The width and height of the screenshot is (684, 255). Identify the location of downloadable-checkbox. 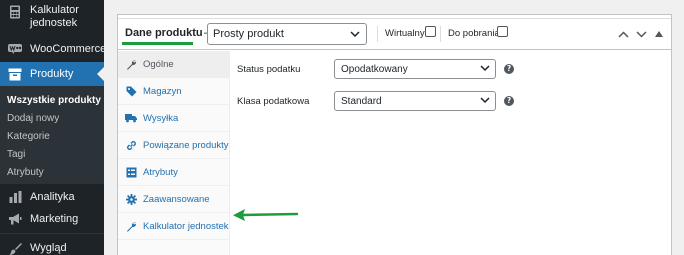
(502, 31).